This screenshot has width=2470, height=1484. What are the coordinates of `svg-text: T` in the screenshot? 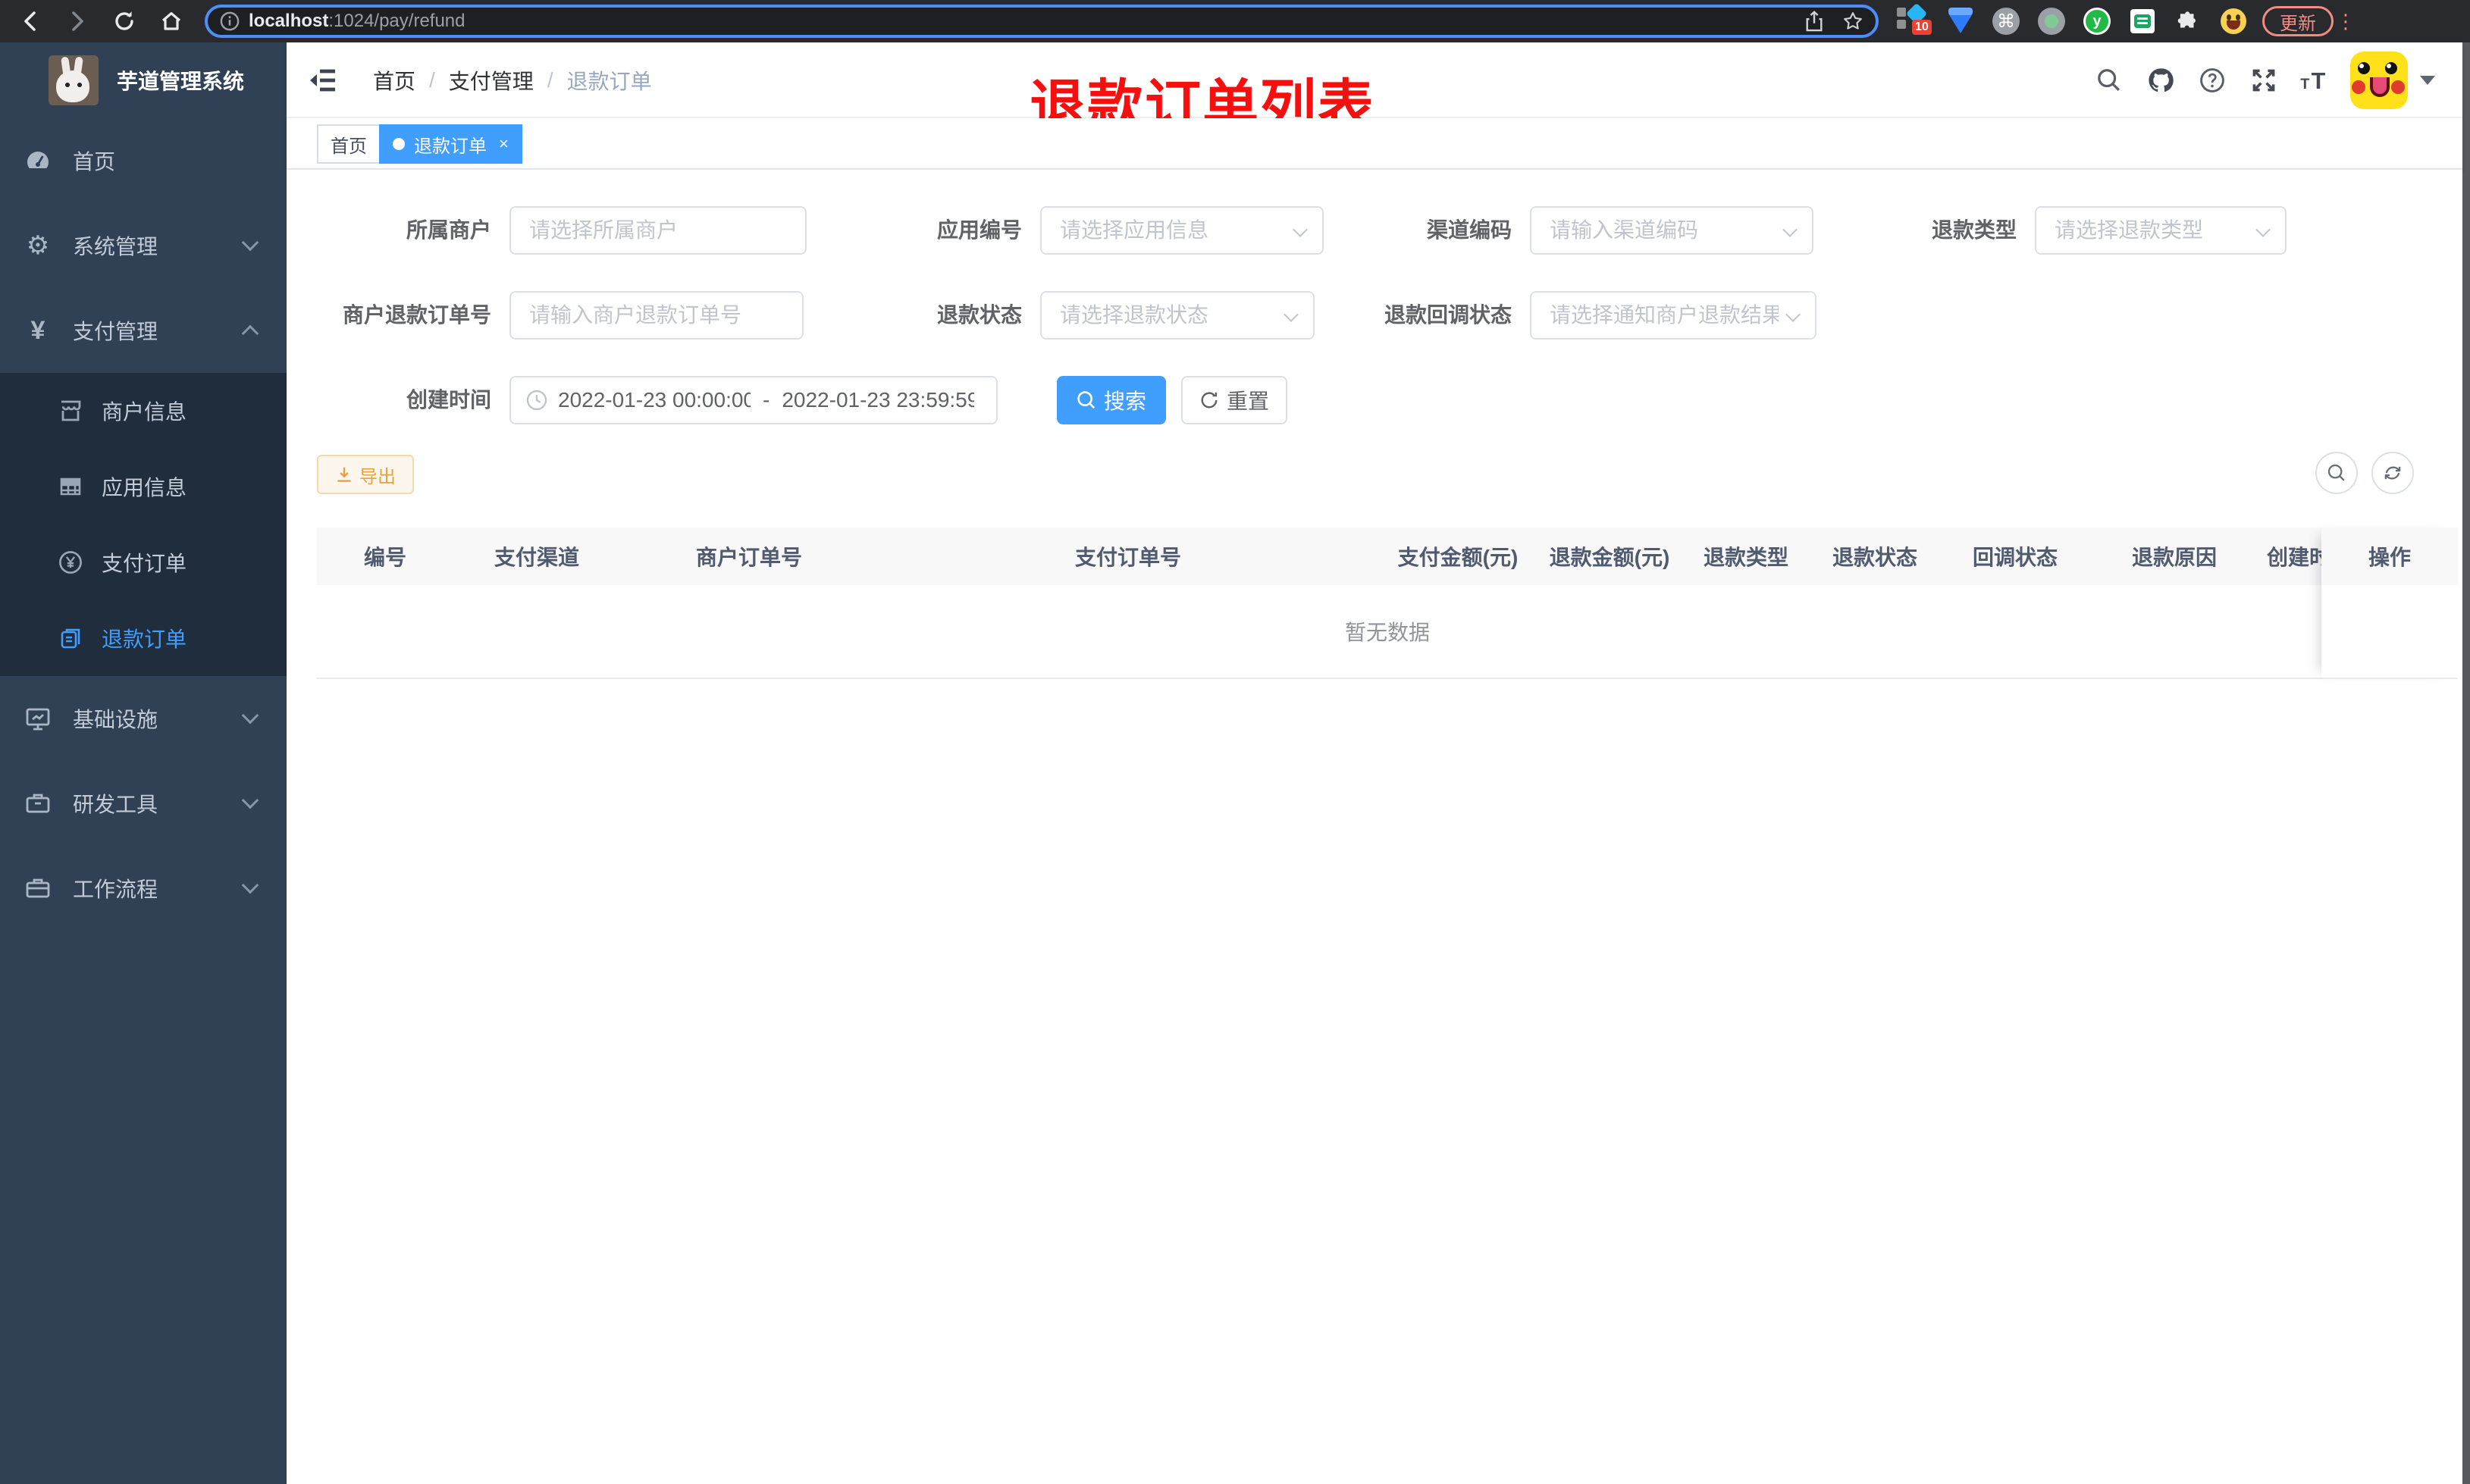 It's located at (2304, 84).